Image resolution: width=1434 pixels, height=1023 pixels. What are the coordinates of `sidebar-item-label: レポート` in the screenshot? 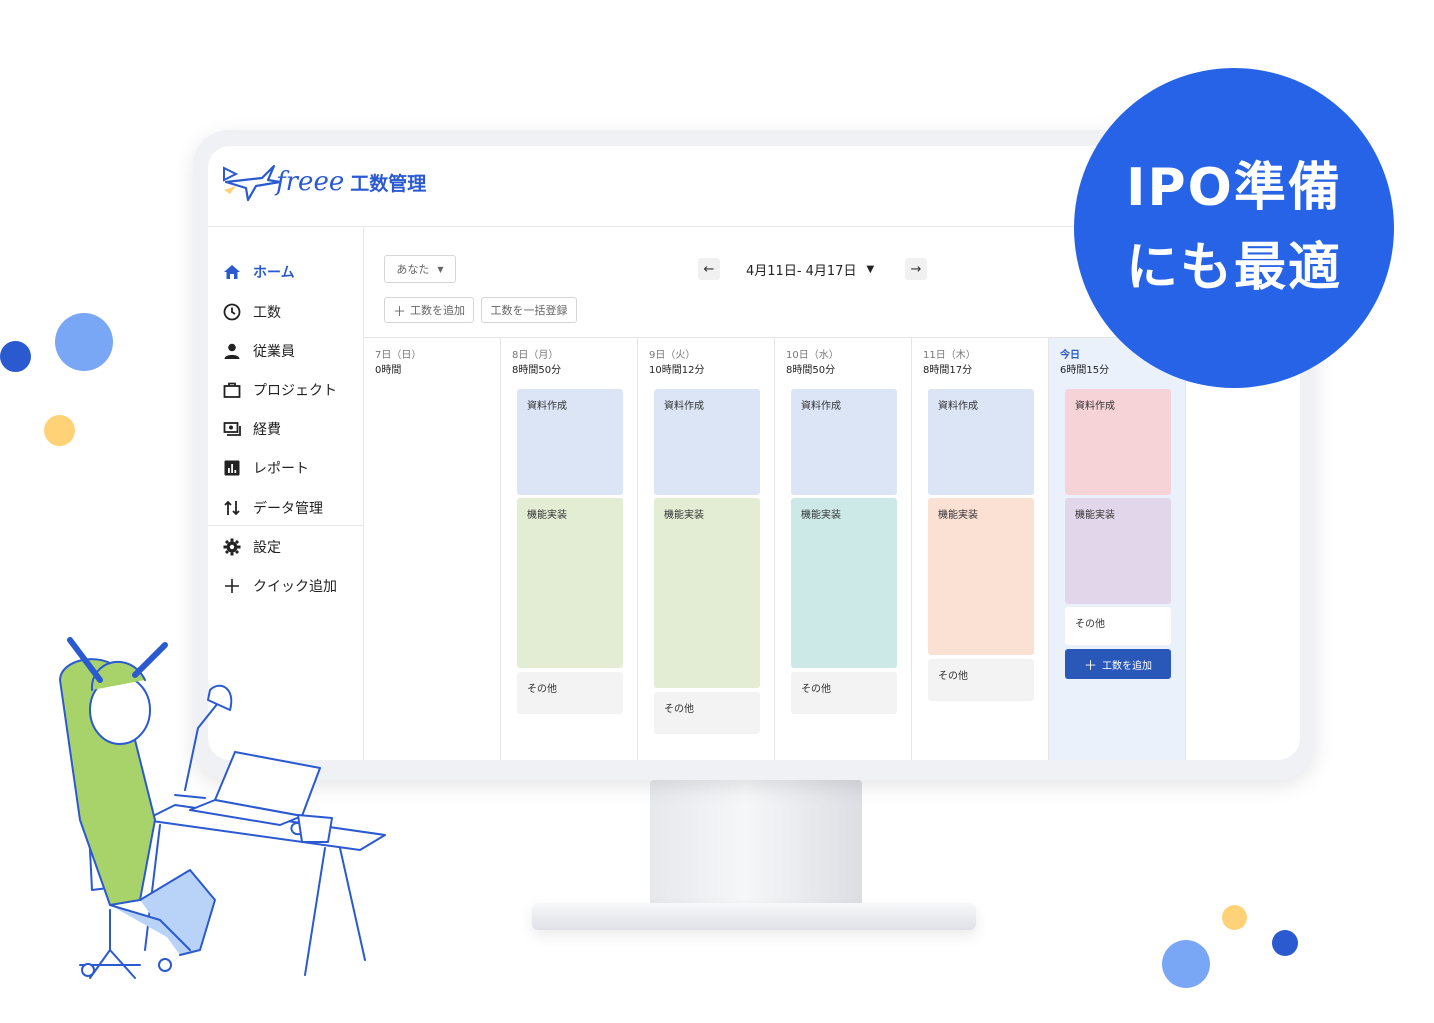 It's located at (281, 469).